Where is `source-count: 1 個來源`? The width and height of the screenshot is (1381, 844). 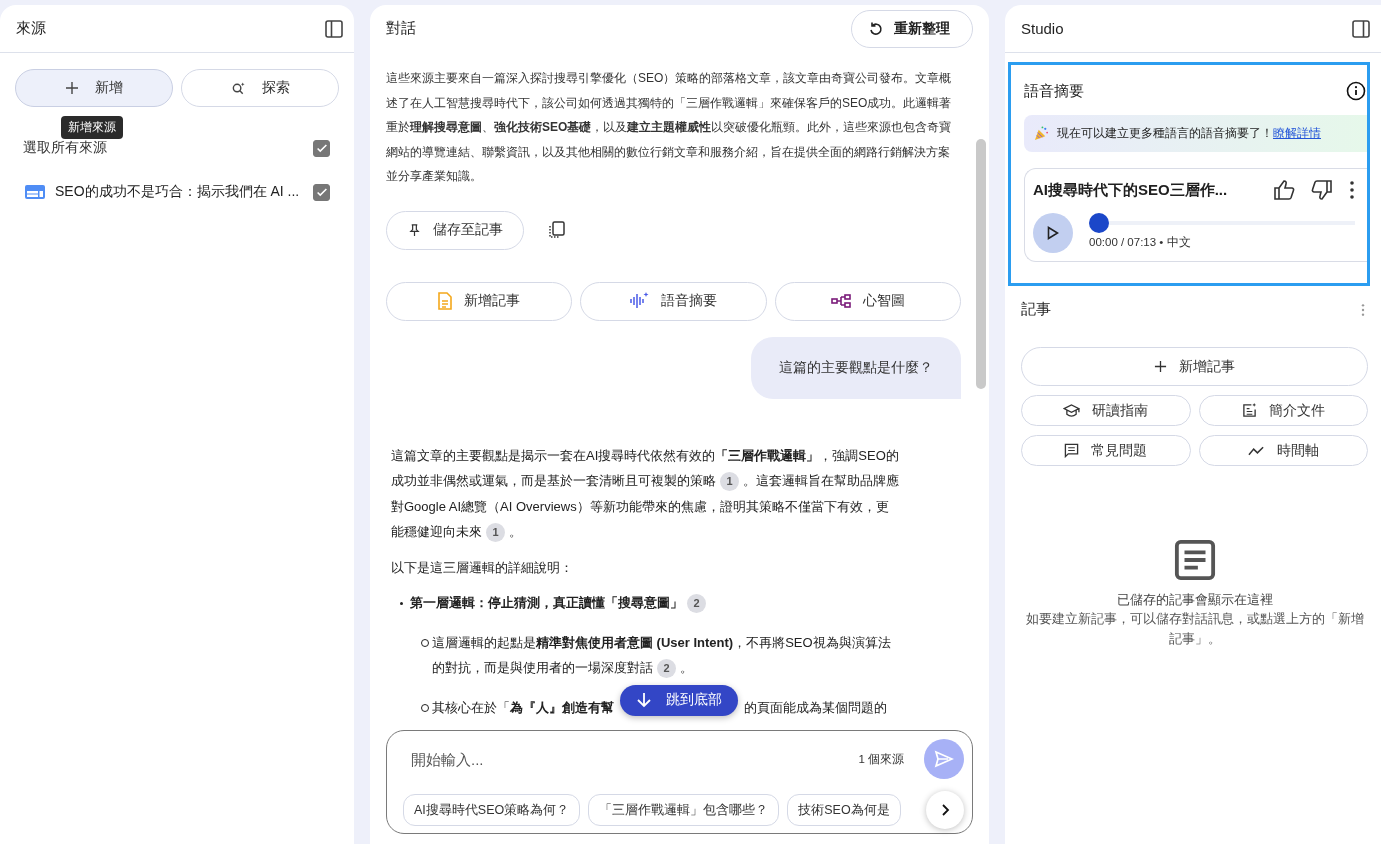 source-count: 1 個來源 is located at coordinates (881, 759).